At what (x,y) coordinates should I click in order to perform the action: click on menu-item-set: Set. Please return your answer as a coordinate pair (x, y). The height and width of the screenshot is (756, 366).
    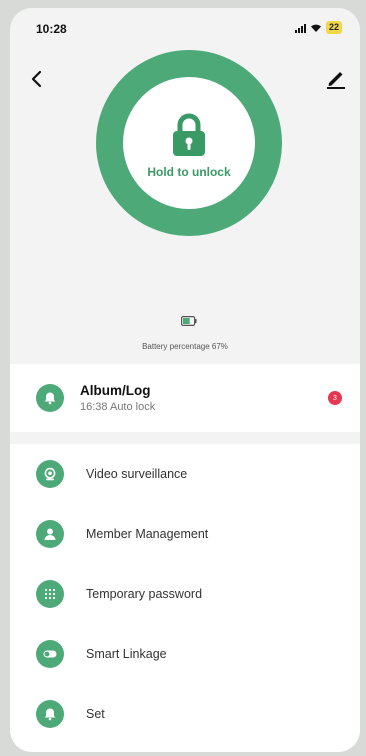
    Looking at the image, I should click on (185, 714).